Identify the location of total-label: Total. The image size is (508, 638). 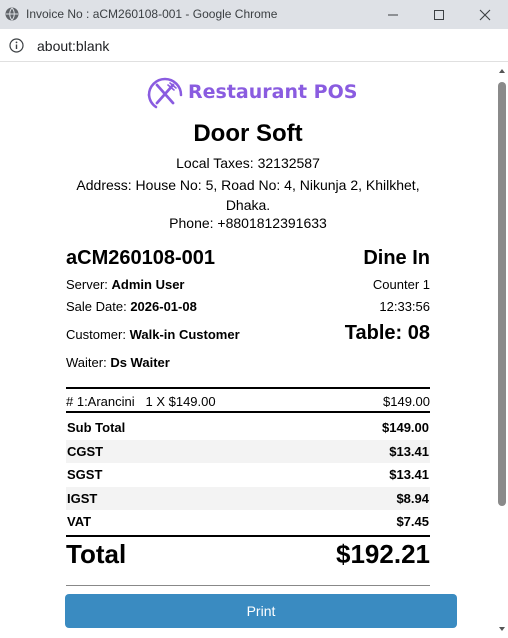
(96, 554).